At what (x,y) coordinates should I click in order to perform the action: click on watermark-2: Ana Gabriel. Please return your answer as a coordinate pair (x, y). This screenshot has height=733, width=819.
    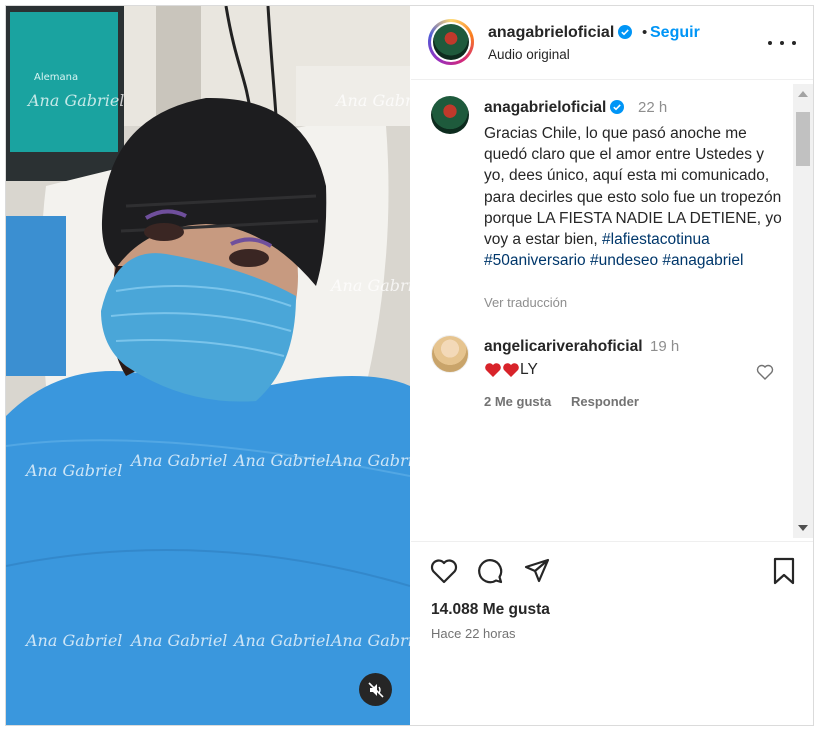
    Looking at the image, I should click on (372, 100).